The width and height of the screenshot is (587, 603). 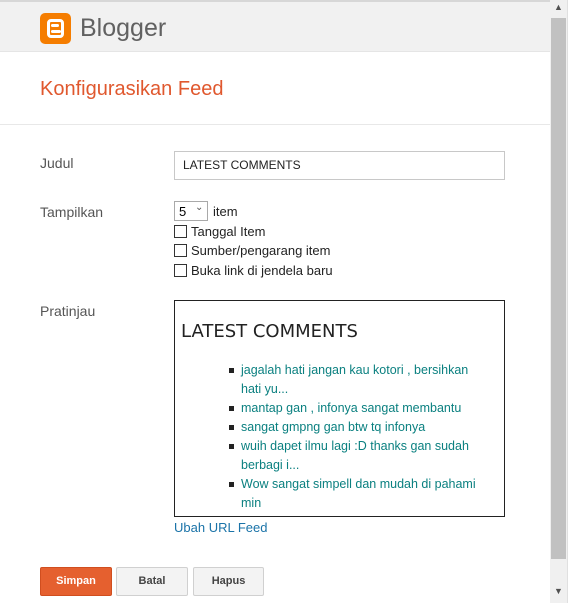 What do you see at coordinates (558, 594) in the screenshot?
I see `scroll-down-icon: ▼` at bounding box center [558, 594].